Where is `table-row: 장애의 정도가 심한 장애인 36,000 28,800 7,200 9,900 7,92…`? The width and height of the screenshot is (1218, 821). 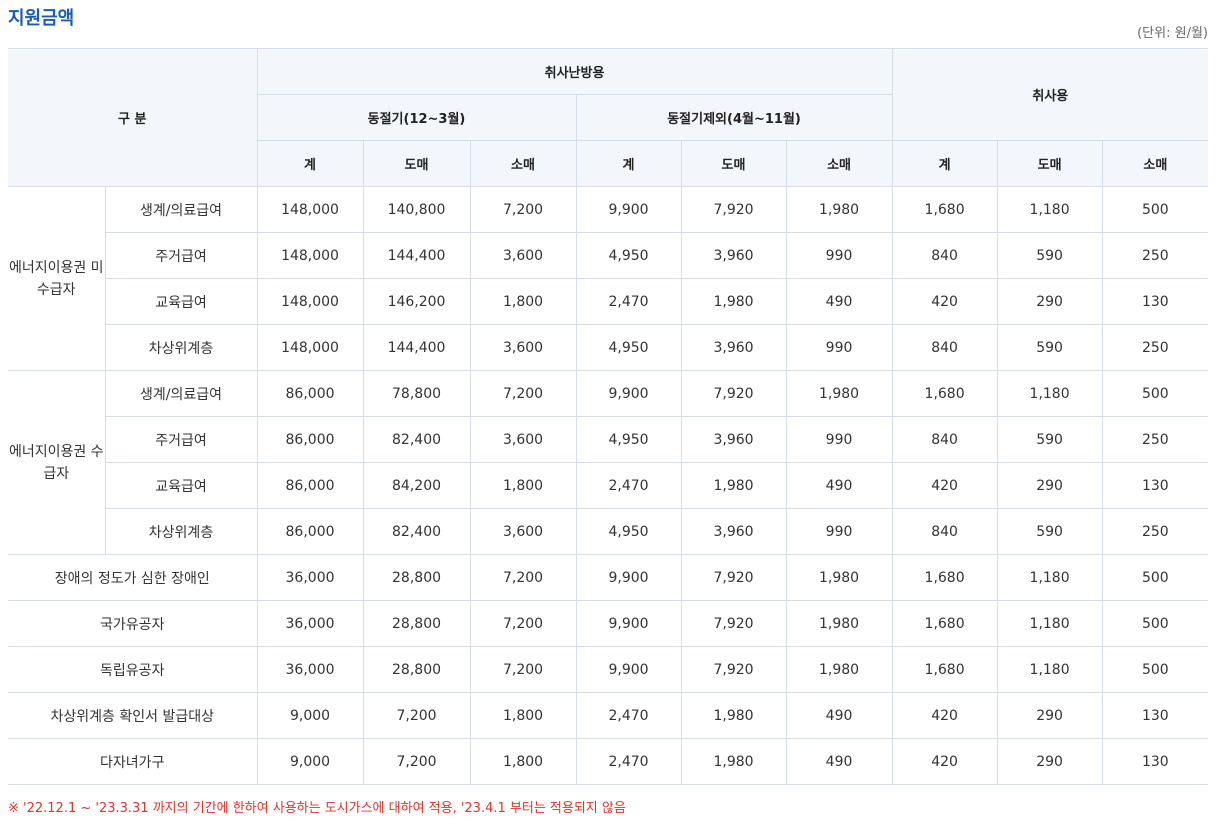 table-row: 장애의 정도가 심한 장애인 36,000 28,800 7,200 9,900 7,92… is located at coordinates (608, 577).